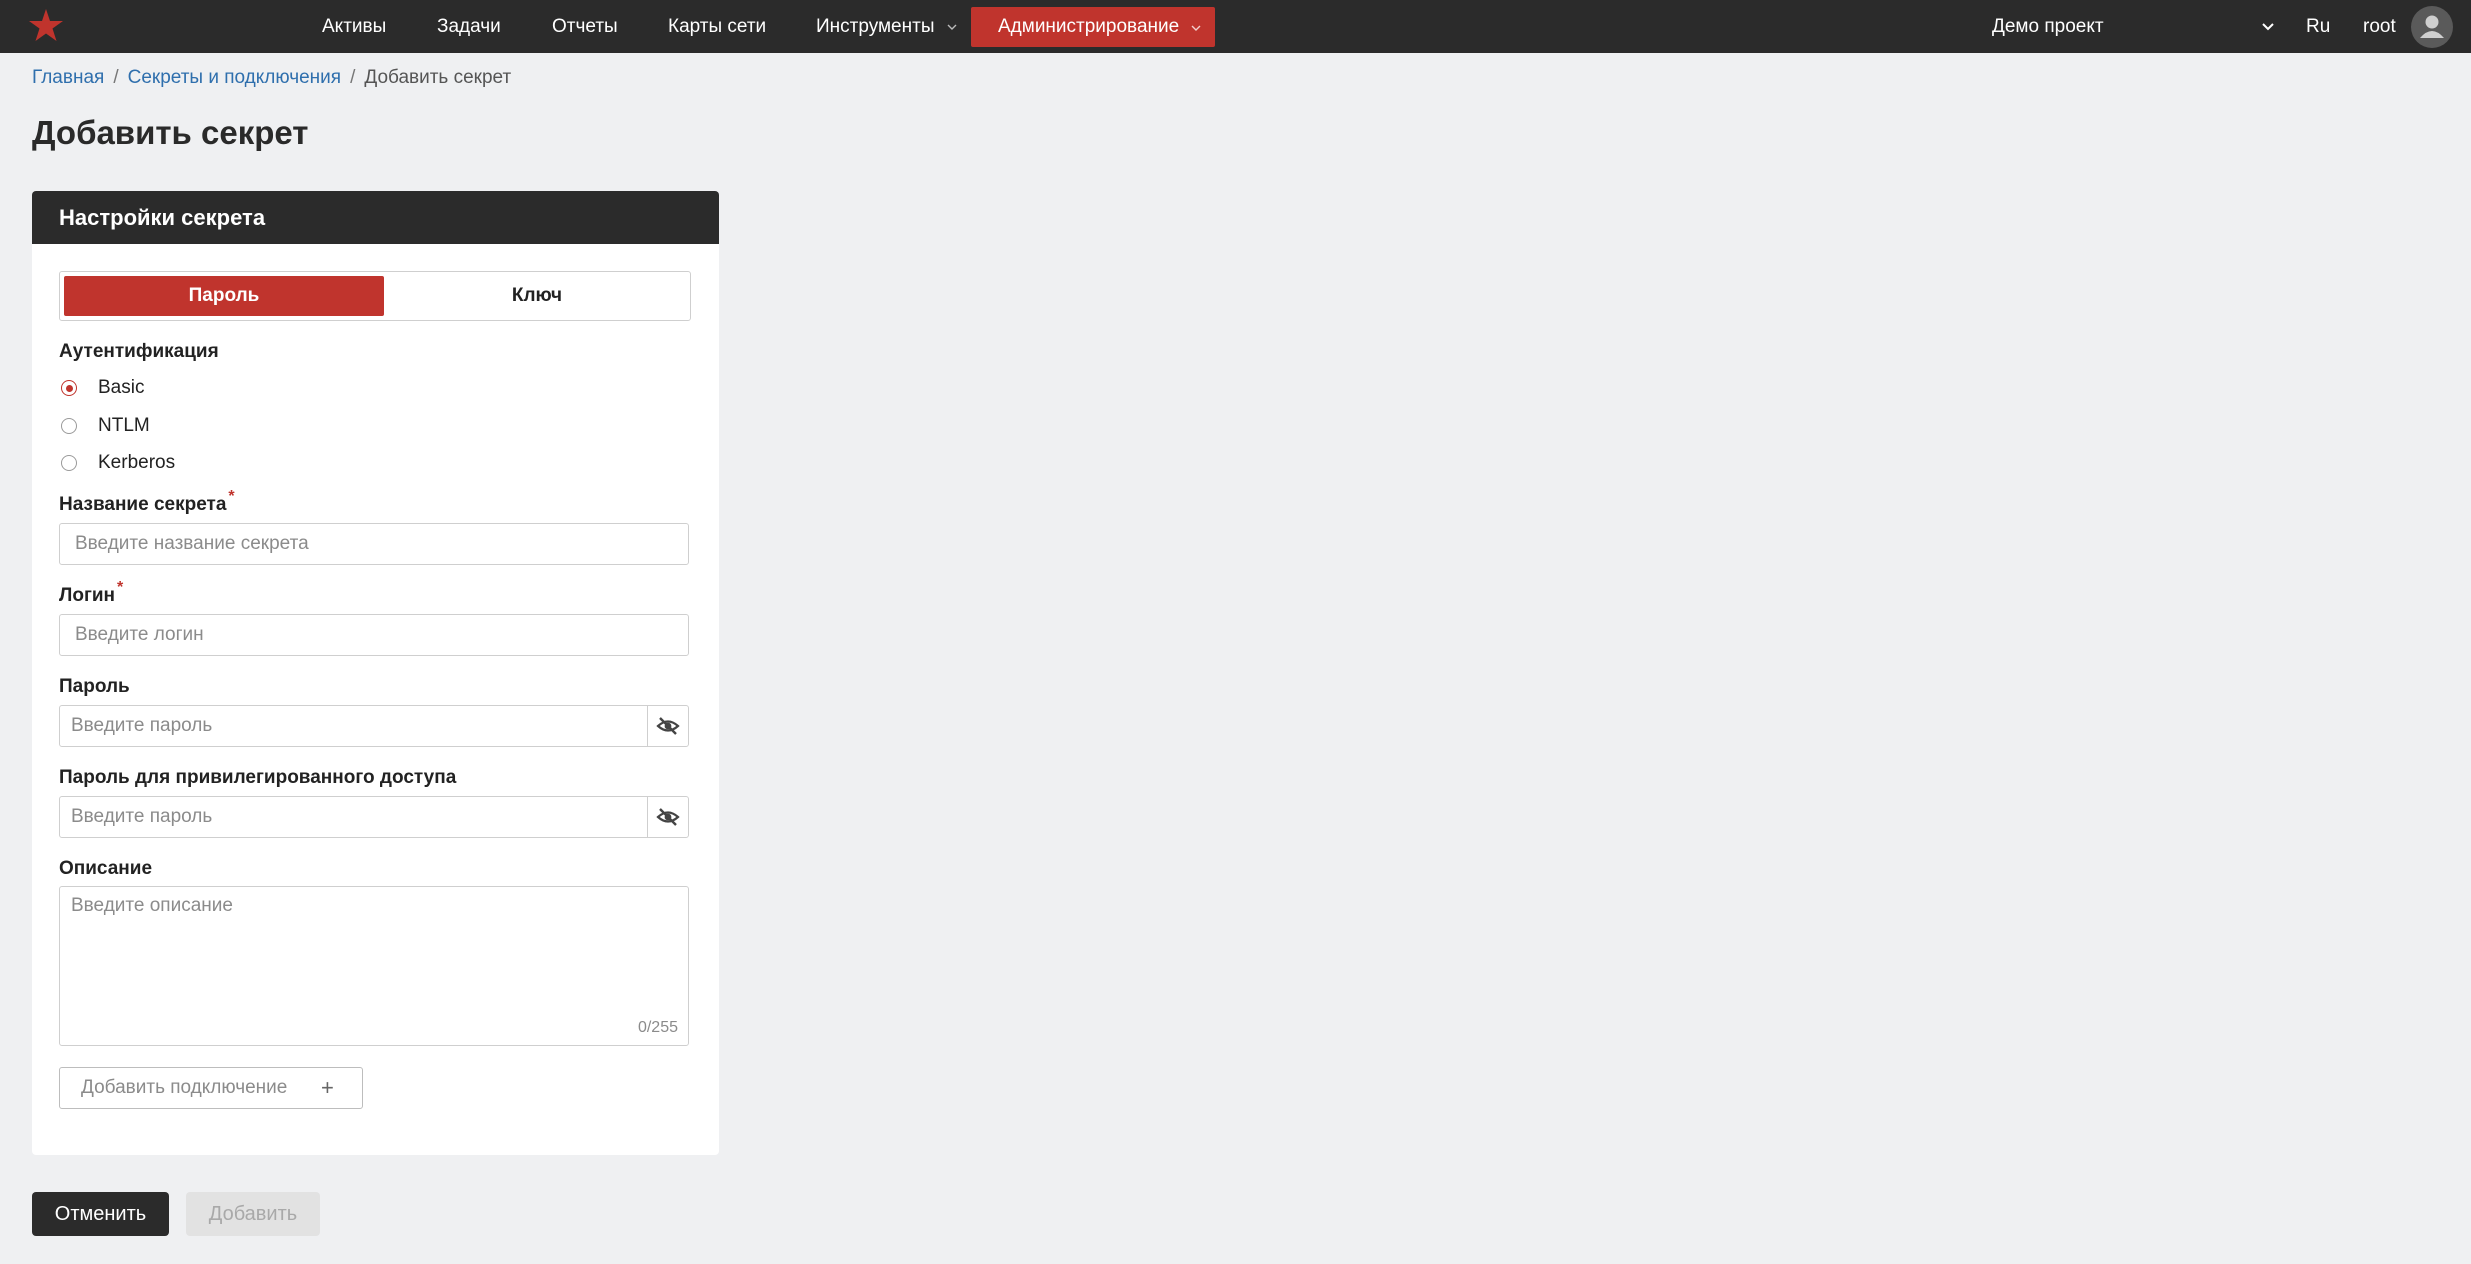 This screenshot has width=2471, height=1264. Describe the element at coordinates (234, 77) in the screenshot. I see `breadcrumb-secrets: Секреты и подключения` at that location.